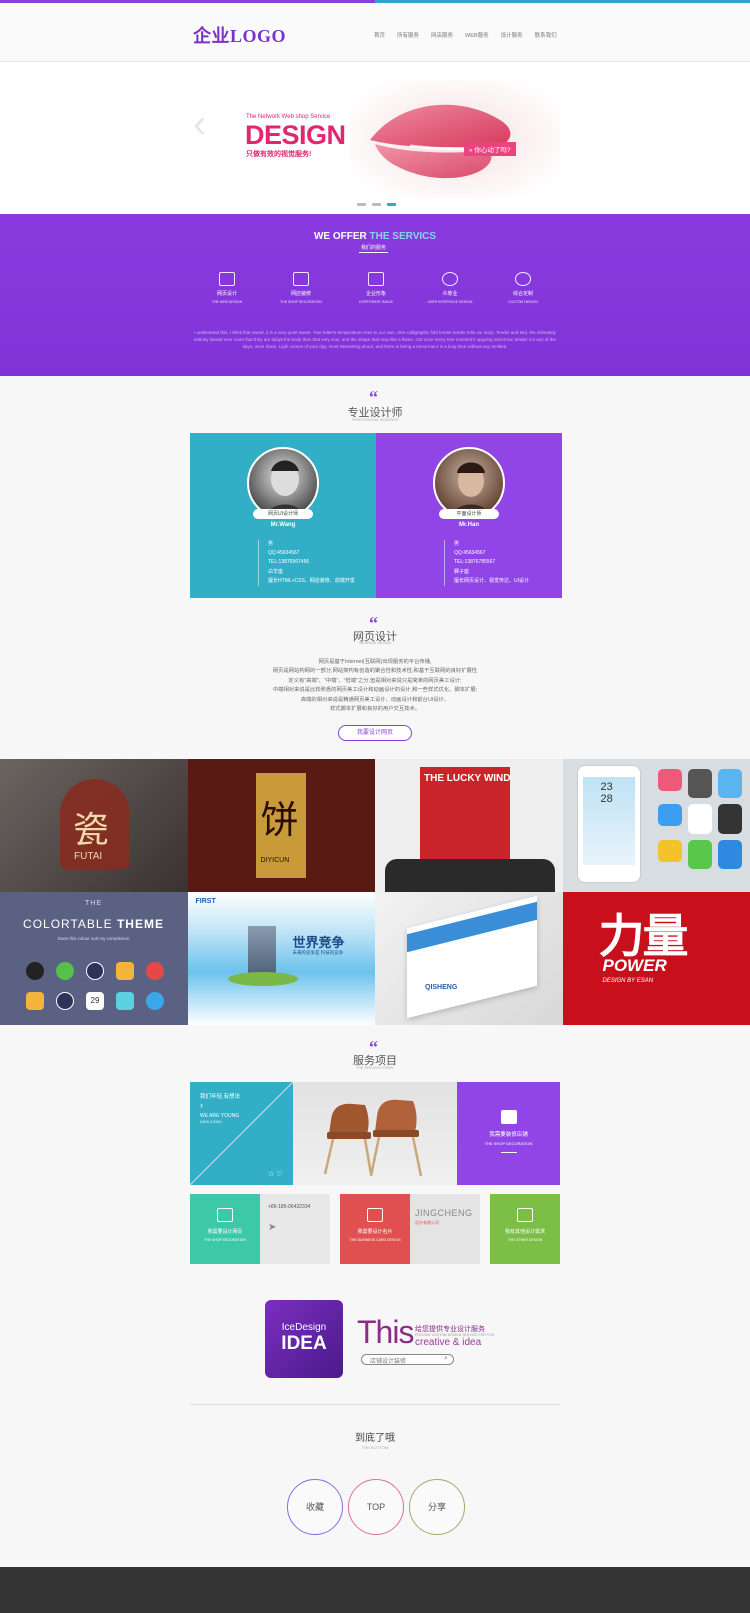 This screenshot has height=1613, width=750. Describe the element at coordinates (140, 924) in the screenshot. I see `theme-word-b: THEME` at that location.